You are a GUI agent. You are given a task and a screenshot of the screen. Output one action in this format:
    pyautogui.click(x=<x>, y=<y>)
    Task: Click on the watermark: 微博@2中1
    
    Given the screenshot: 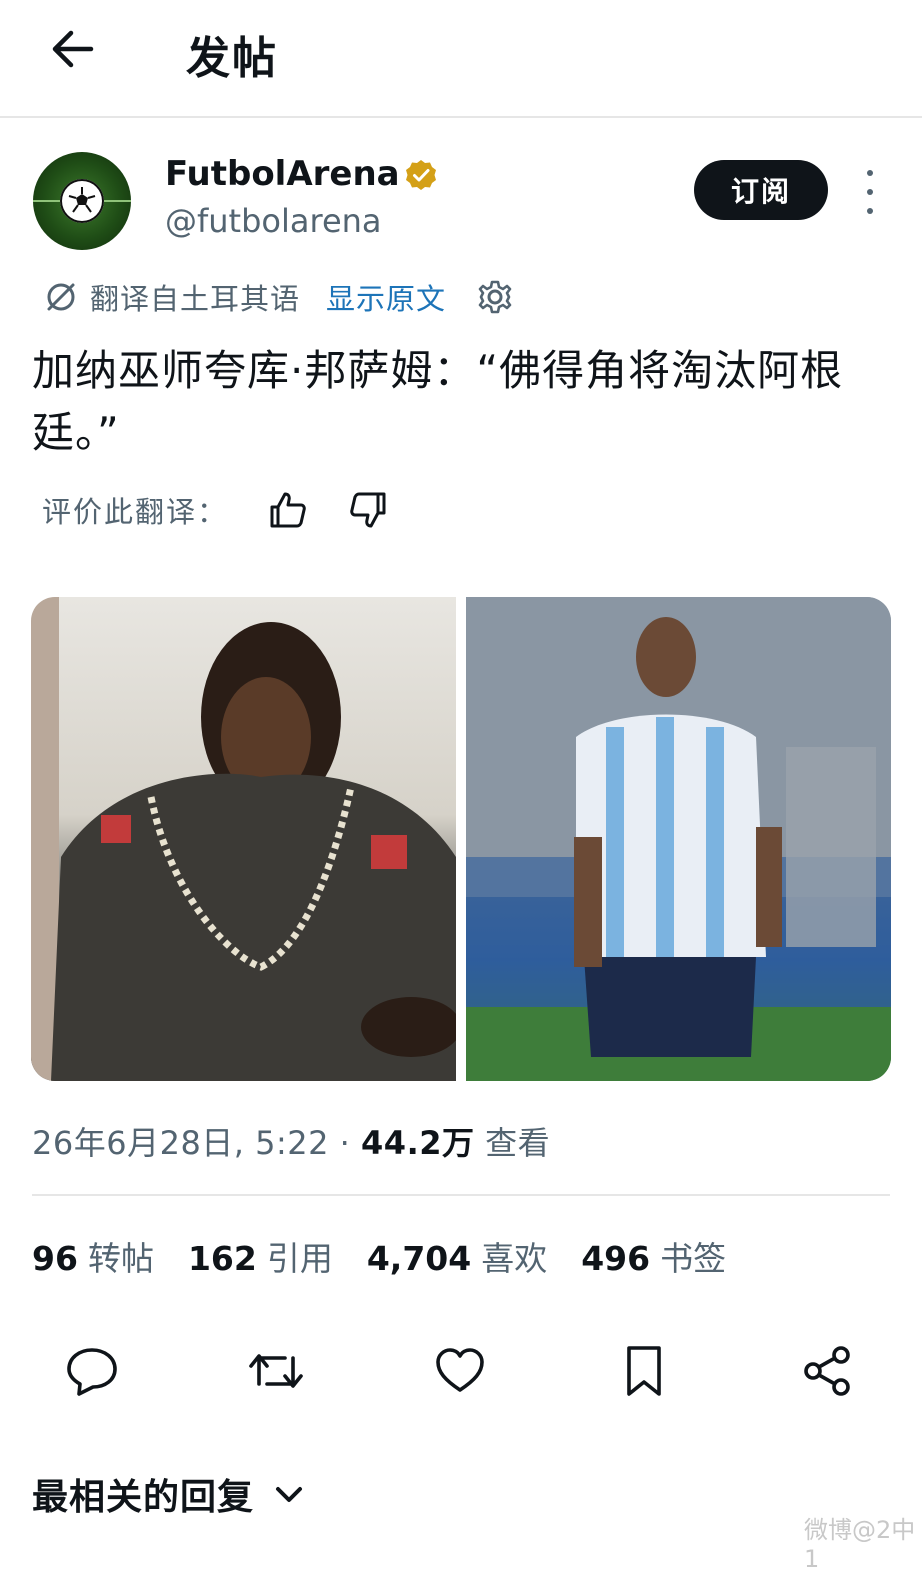 What is the action you would take?
    pyautogui.click(x=860, y=1544)
    